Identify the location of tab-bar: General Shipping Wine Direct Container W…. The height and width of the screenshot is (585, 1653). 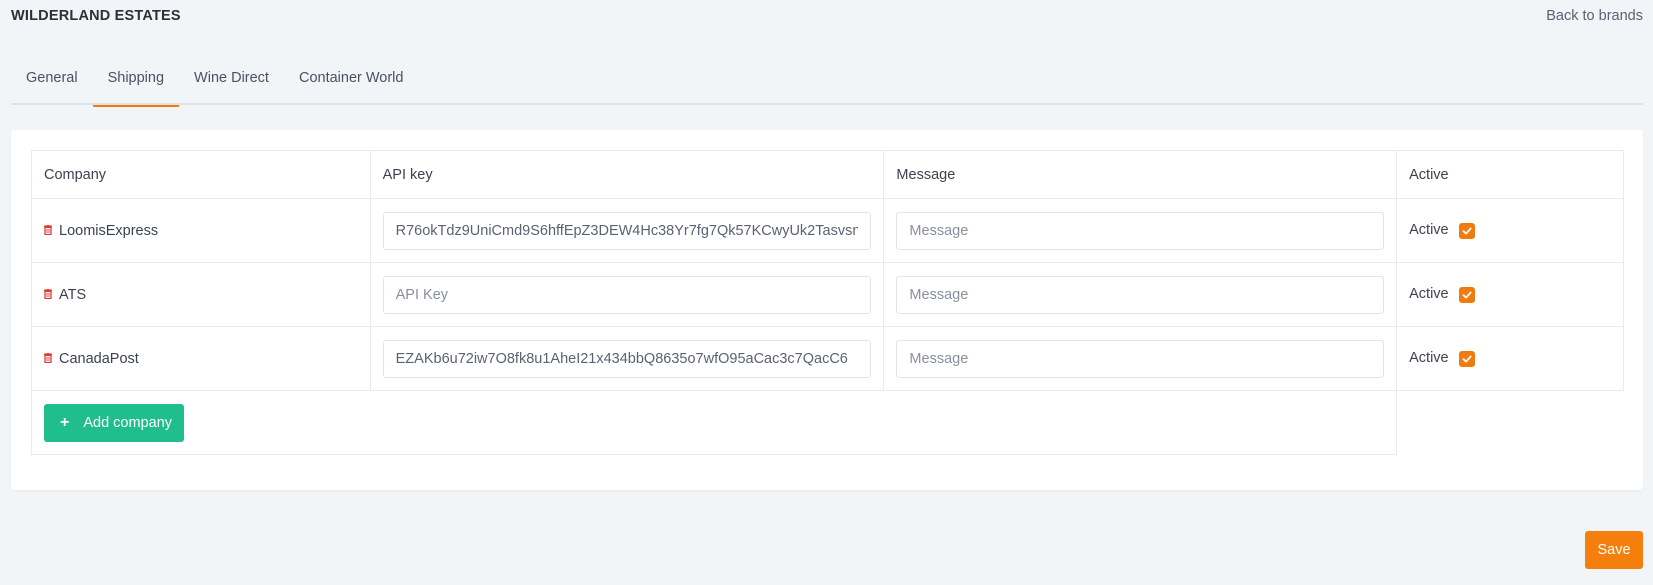
(827, 81).